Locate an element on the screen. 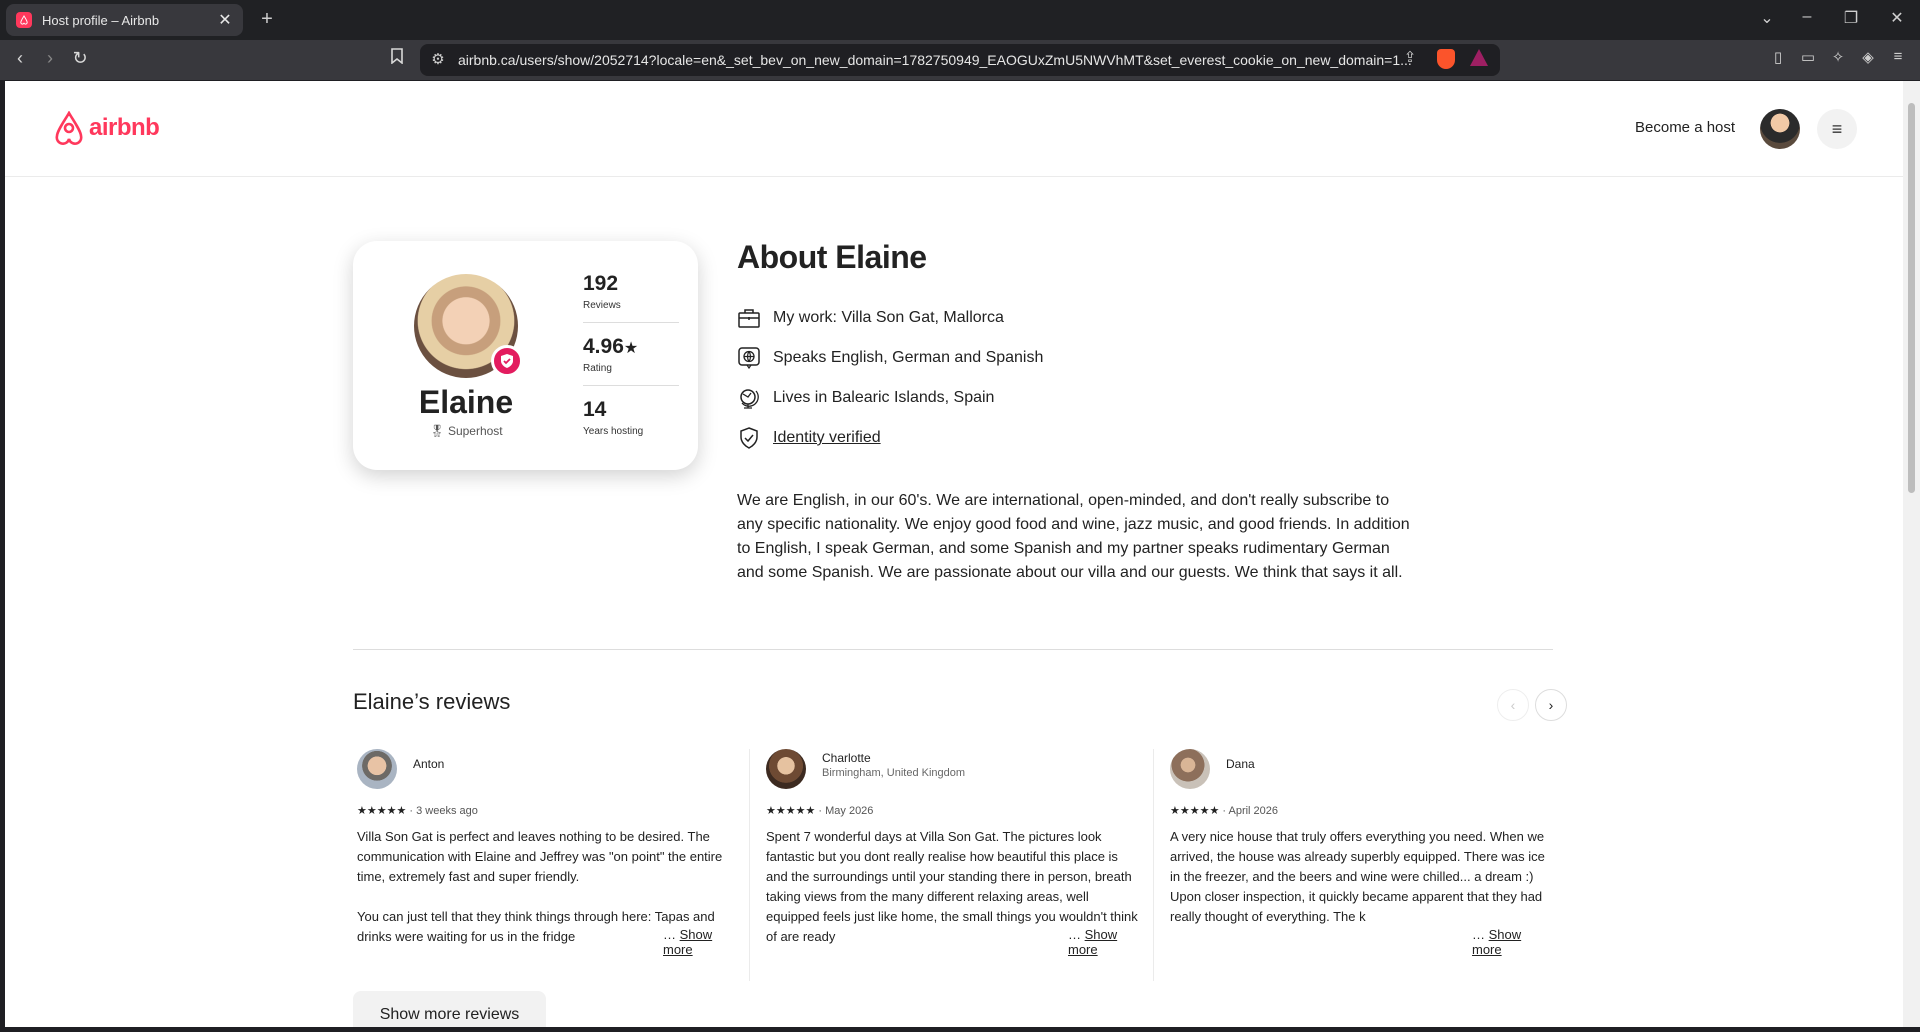 This screenshot has height=1032, width=1920. logo-wordmark: airbnb is located at coordinates (124, 127).